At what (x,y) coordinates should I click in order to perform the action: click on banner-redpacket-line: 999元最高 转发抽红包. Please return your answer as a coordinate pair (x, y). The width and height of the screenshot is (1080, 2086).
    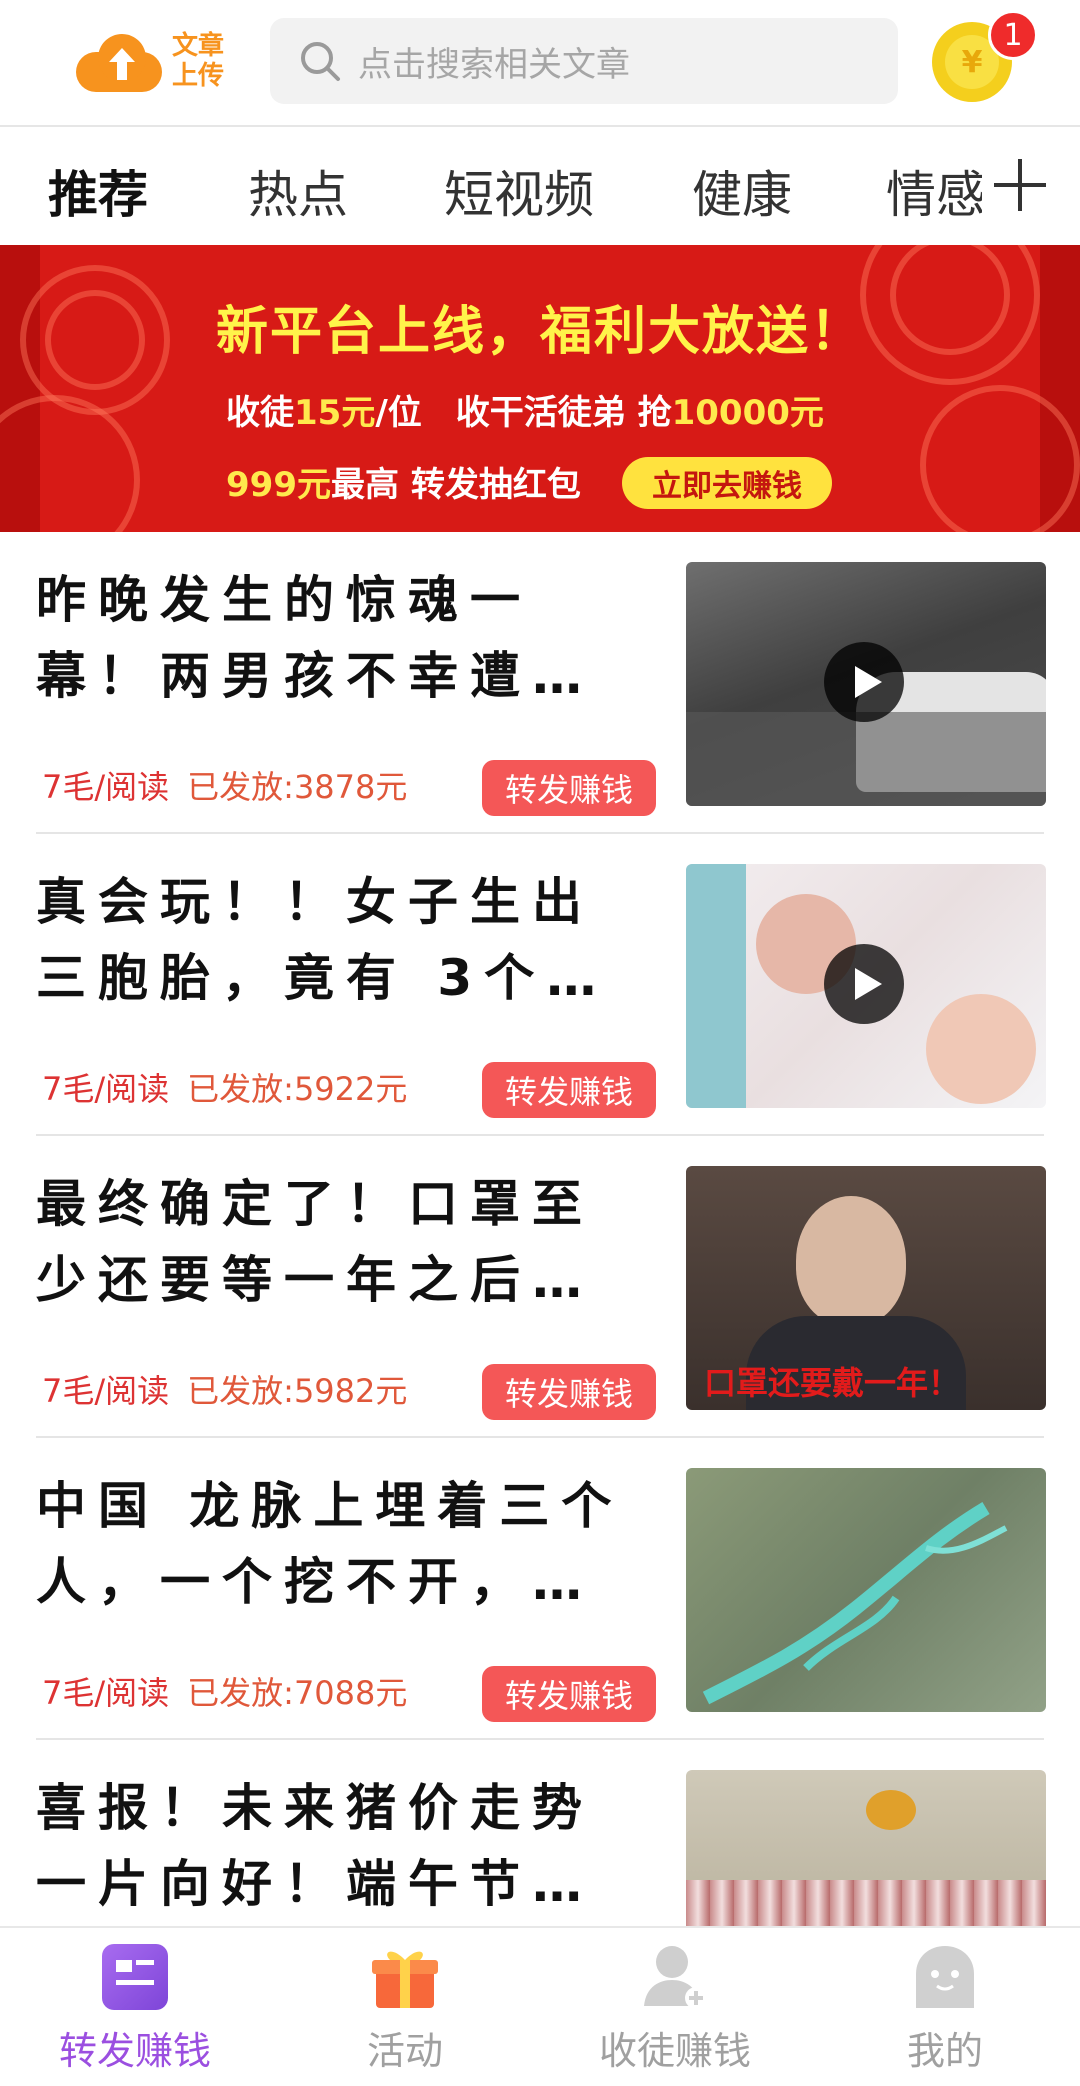
    Looking at the image, I should click on (403, 485).